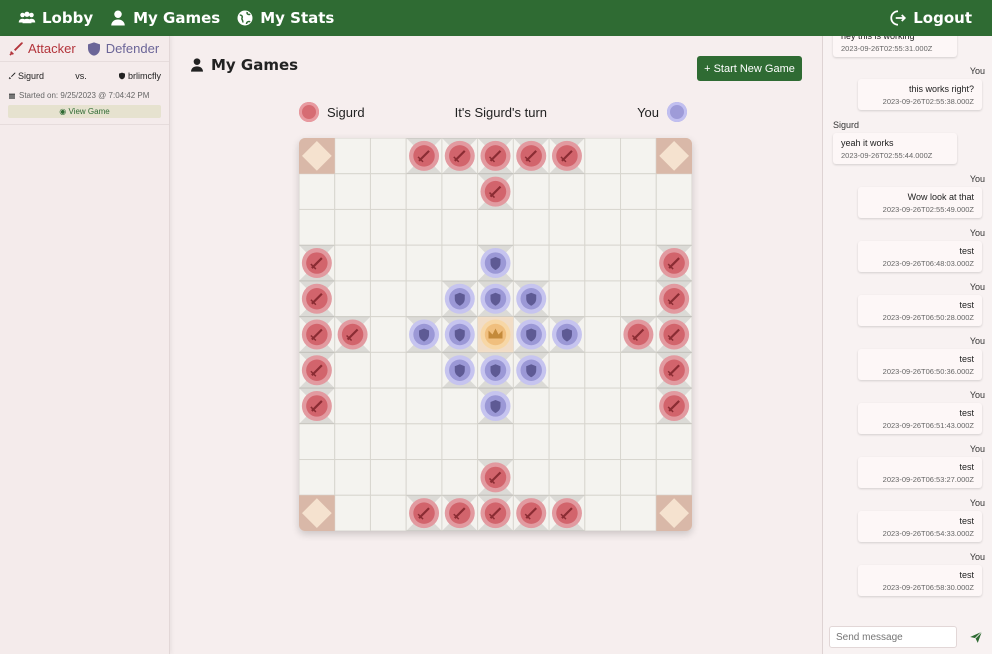  Describe the element at coordinates (285, 18) in the screenshot. I see `nav-my-stats: My Stats` at that location.